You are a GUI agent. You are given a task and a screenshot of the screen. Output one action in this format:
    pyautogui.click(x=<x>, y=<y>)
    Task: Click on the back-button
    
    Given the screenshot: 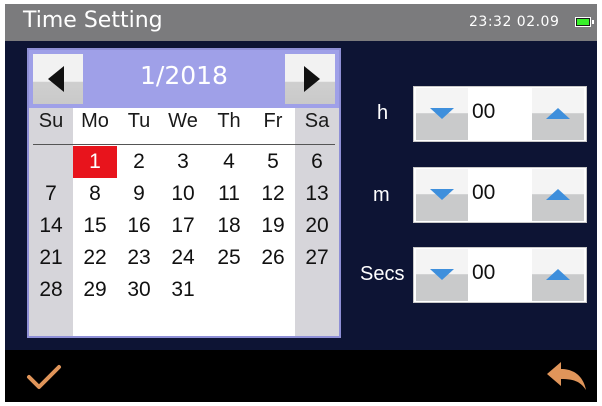 What is the action you would take?
    pyautogui.click(x=566, y=376)
    